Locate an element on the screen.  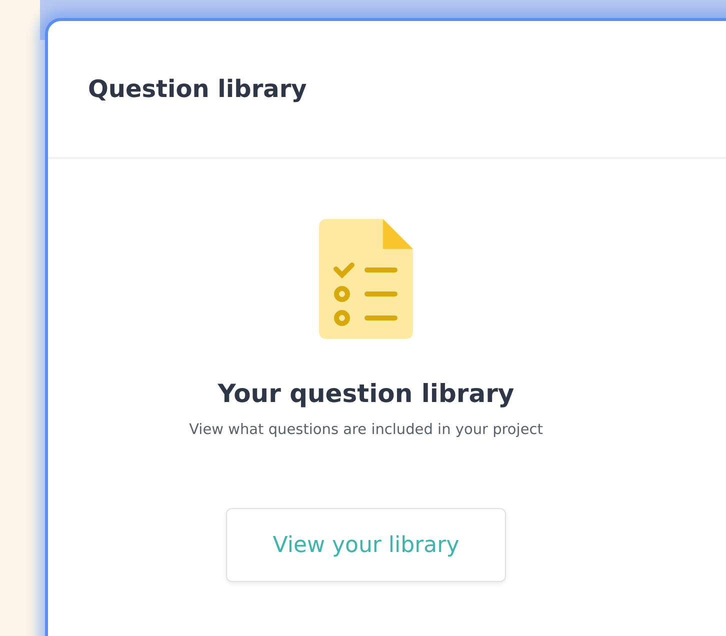
empty-state-description: View what questions are included in your project is located at coordinates (366, 430).